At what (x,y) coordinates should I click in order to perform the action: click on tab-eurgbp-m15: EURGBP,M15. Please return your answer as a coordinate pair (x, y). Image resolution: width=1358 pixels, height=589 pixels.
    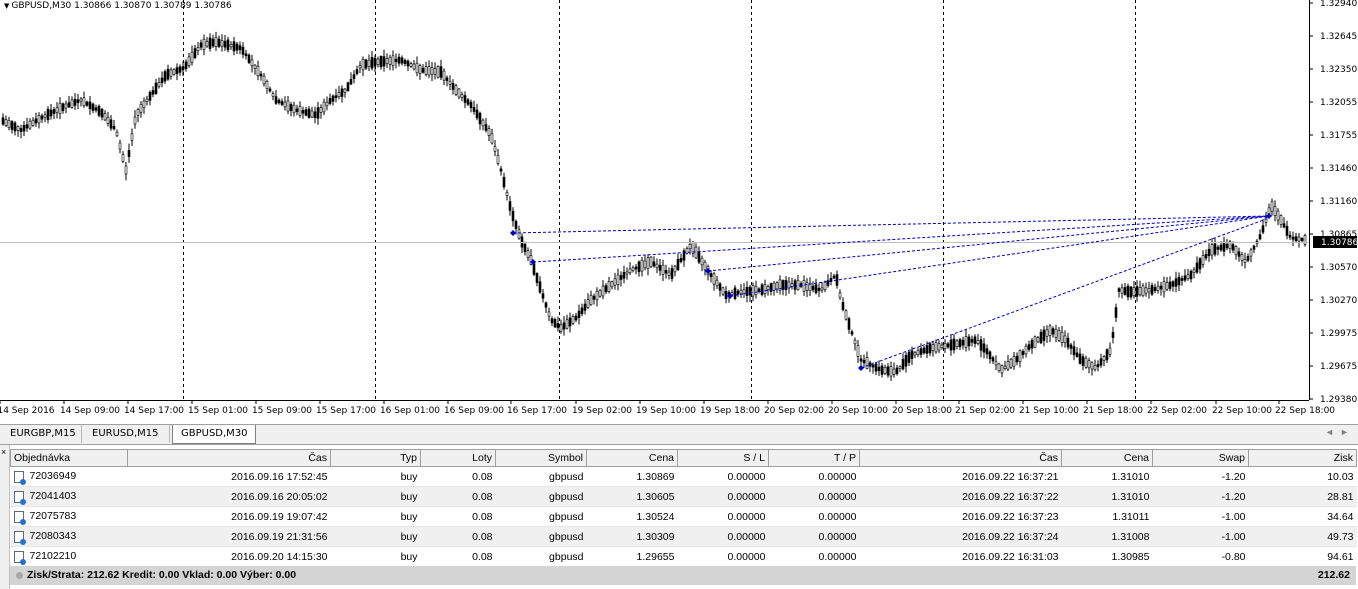
    Looking at the image, I should click on (42, 434).